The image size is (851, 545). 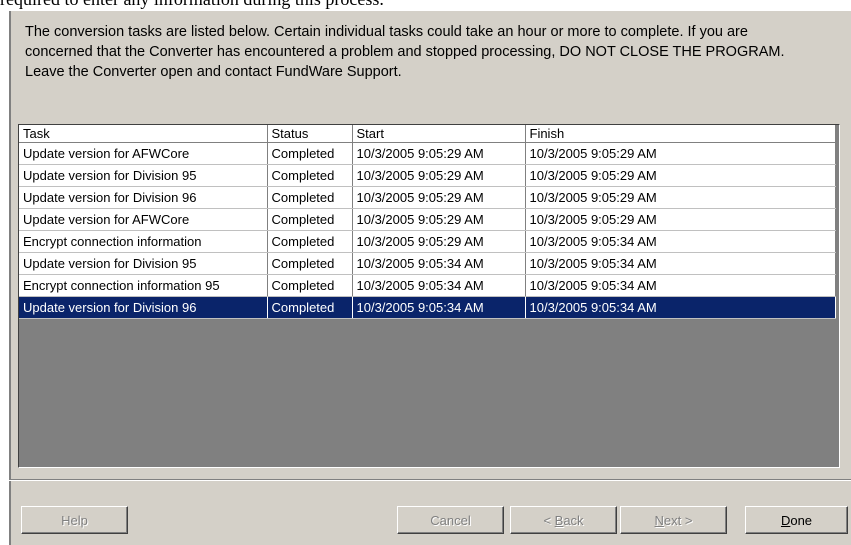 I want to click on help-button: Help, so click(x=74, y=520).